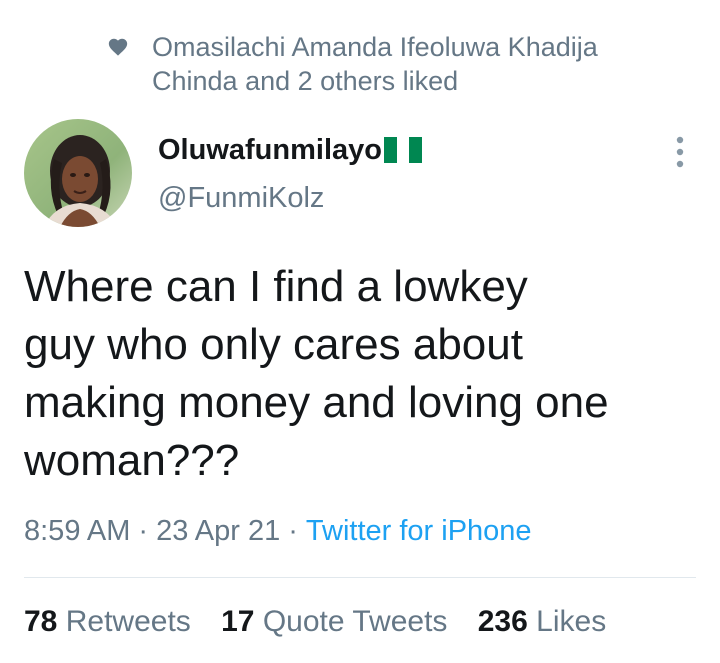 Image resolution: width=720 pixels, height=663 pixels. Describe the element at coordinates (680, 152) in the screenshot. I see `more-vertical-icon` at that location.